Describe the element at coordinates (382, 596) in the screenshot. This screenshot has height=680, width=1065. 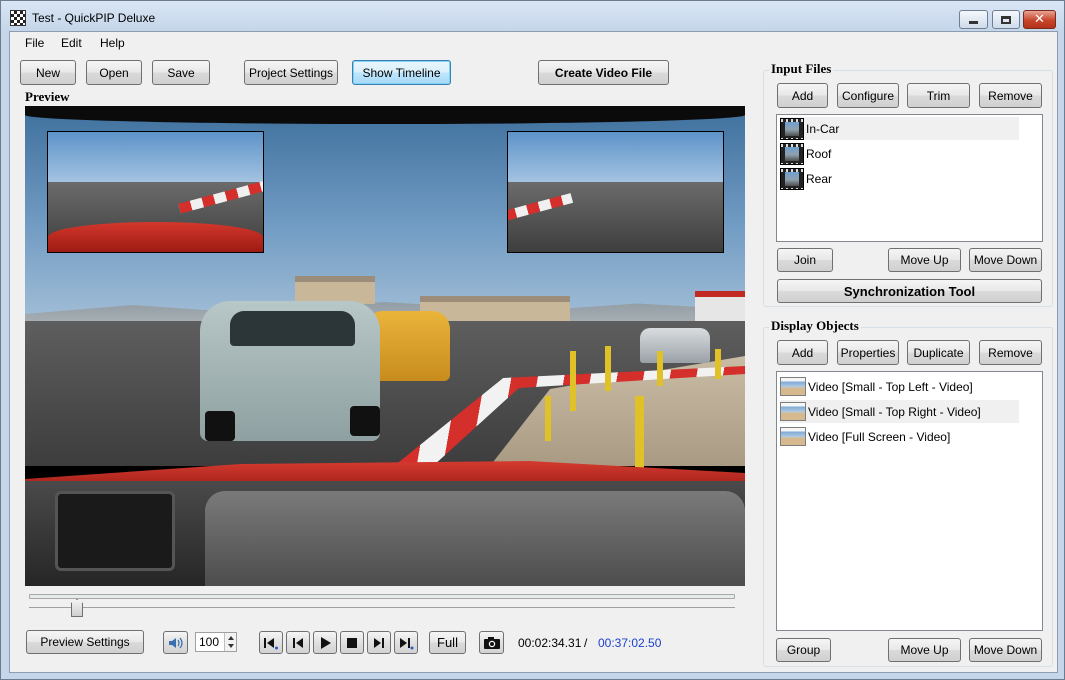
I see `timeline-slider-track` at that location.